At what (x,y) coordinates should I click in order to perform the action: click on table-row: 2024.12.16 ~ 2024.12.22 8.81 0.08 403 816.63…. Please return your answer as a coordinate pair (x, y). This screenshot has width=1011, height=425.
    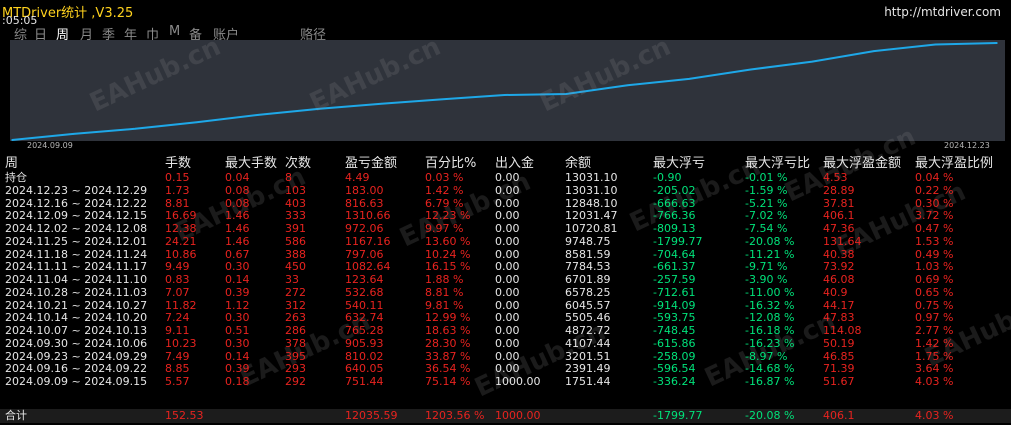
    Looking at the image, I should click on (505, 203).